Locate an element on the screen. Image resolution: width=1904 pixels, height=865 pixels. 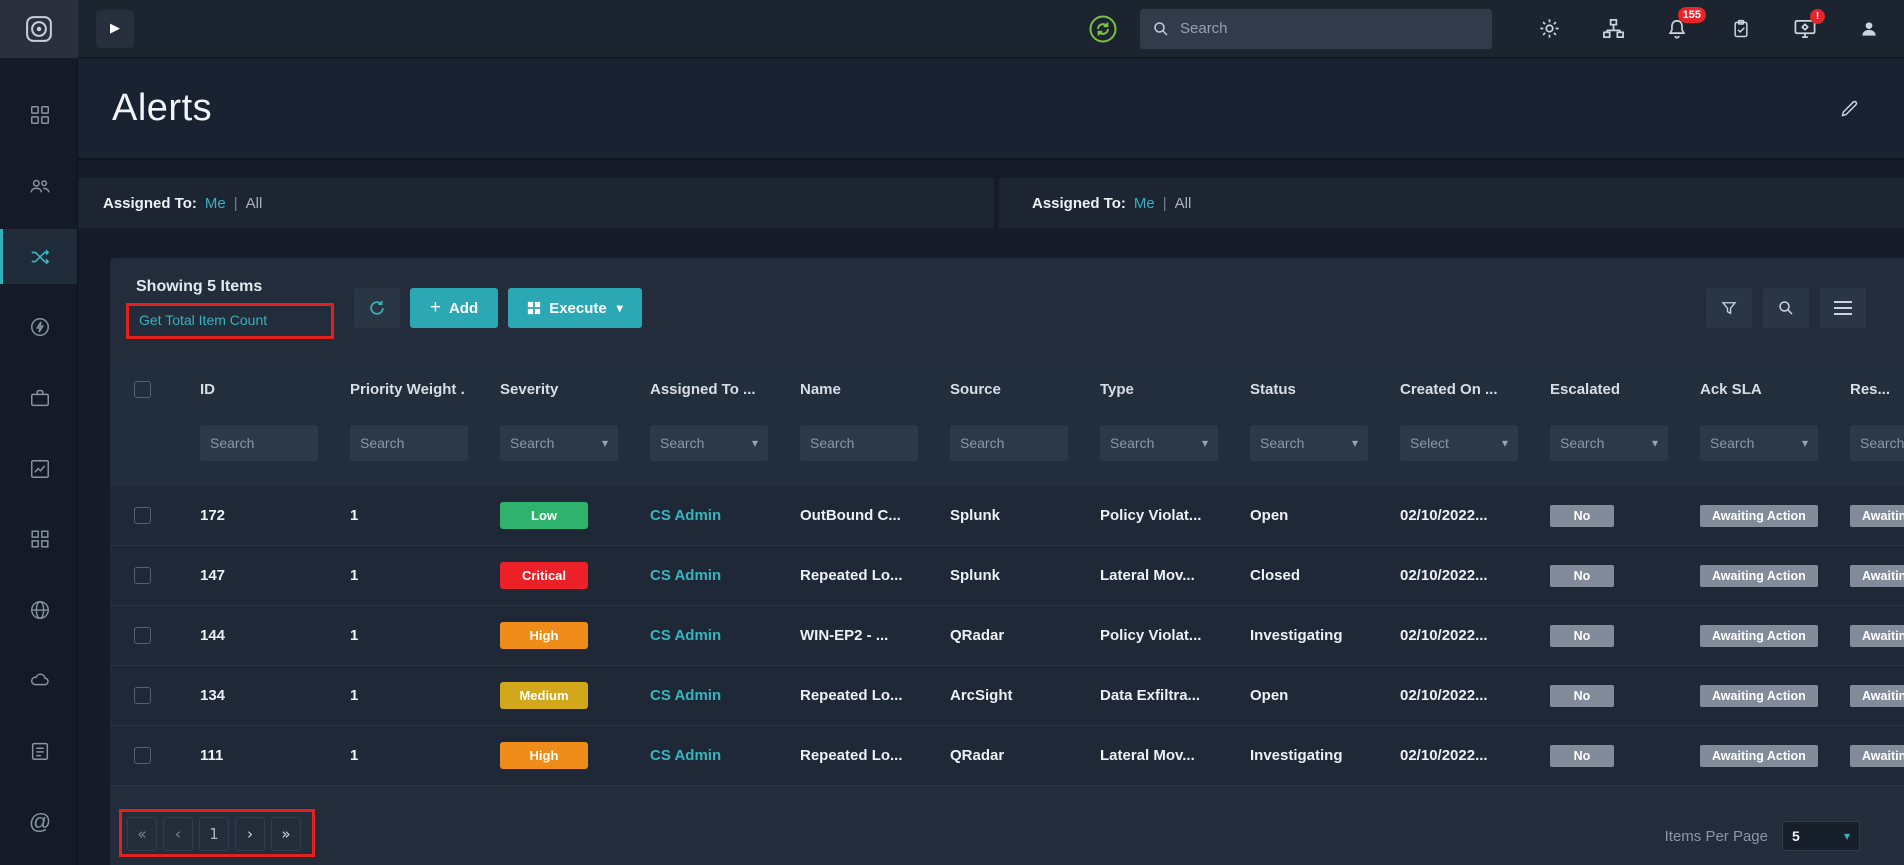
global-search-input is located at coordinates (1330, 28).